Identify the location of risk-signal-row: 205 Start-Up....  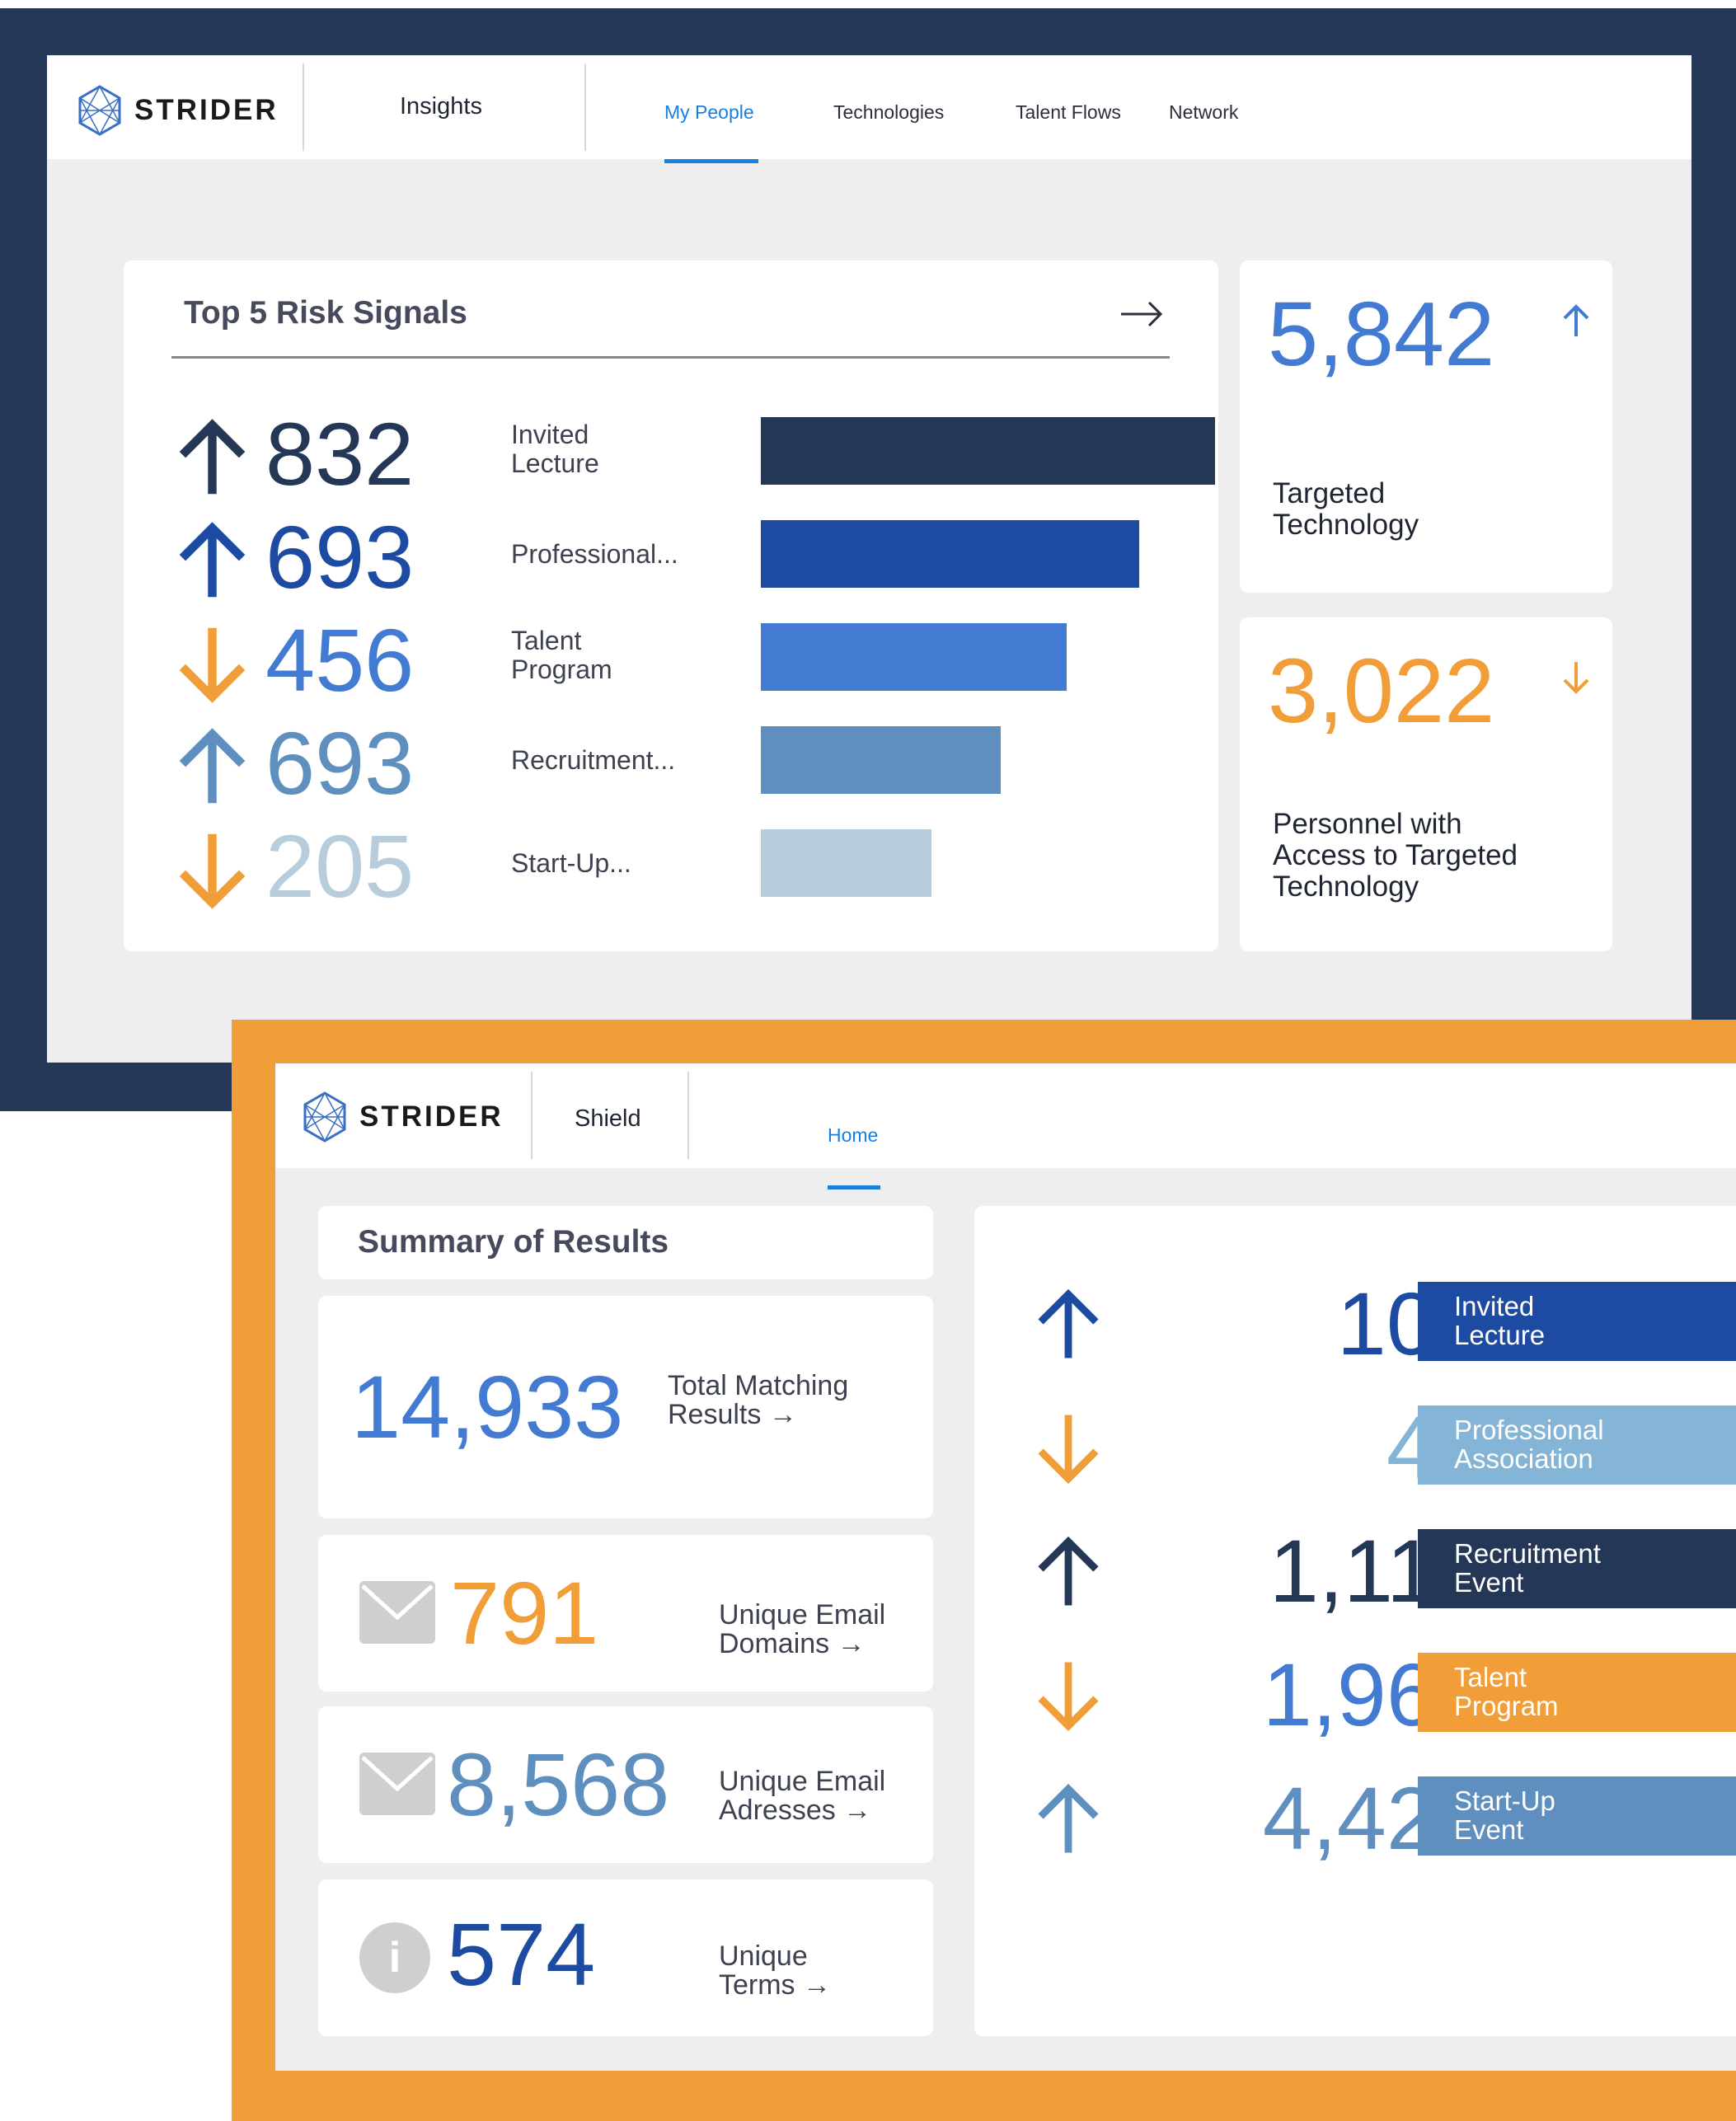
(709, 866).